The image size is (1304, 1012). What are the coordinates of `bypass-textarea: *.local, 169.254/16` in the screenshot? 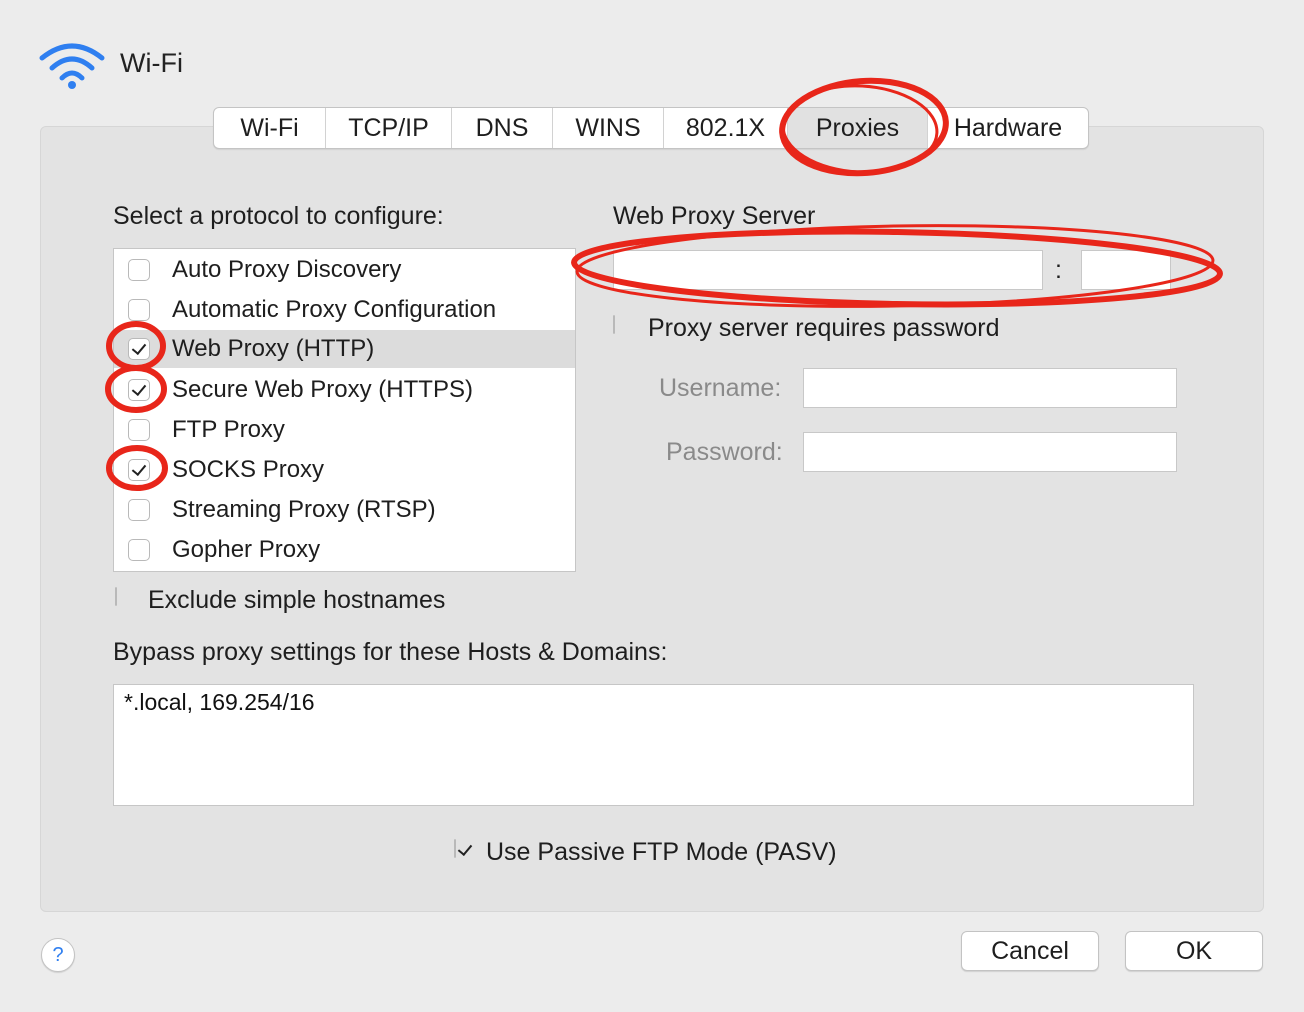 It's located at (653, 745).